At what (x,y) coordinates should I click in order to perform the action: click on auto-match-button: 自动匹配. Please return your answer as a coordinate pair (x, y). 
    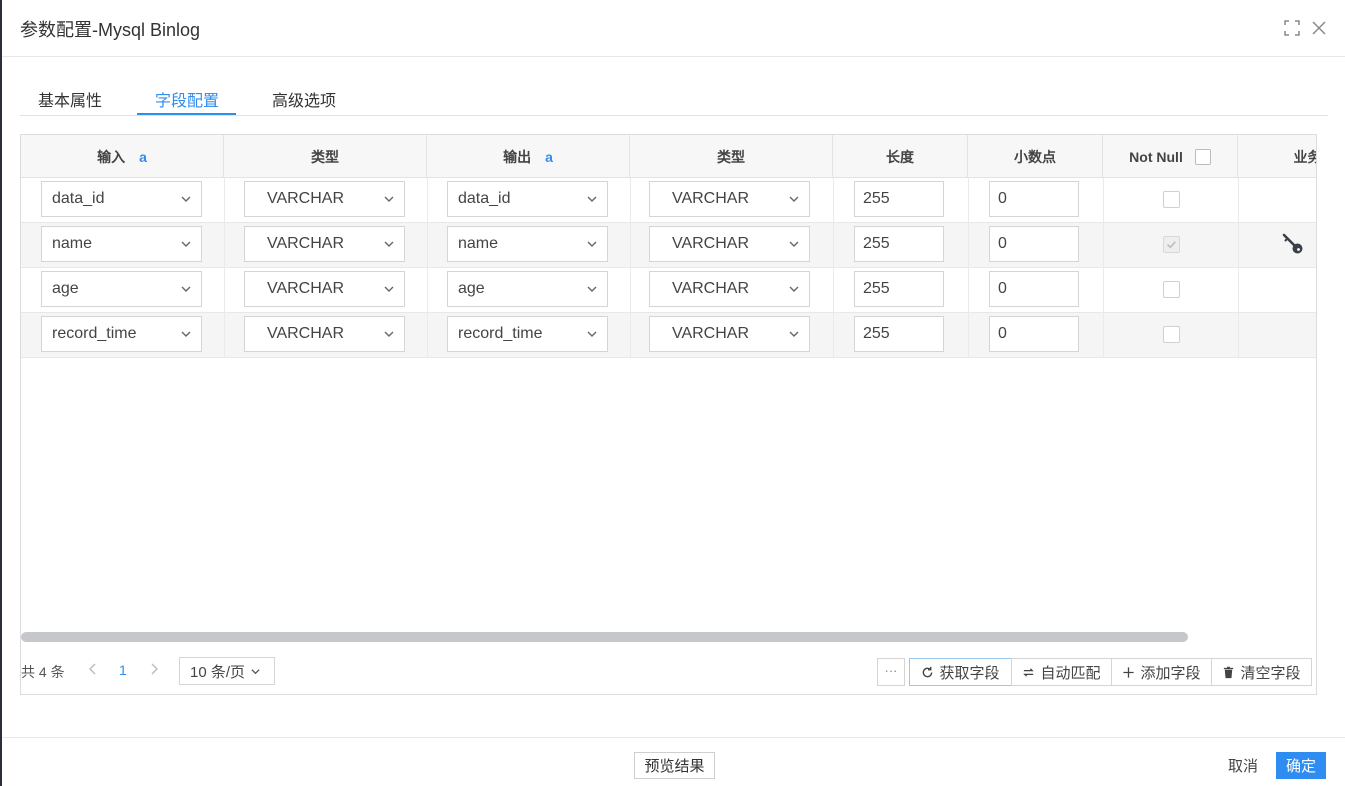
    Looking at the image, I should click on (1061, 672).